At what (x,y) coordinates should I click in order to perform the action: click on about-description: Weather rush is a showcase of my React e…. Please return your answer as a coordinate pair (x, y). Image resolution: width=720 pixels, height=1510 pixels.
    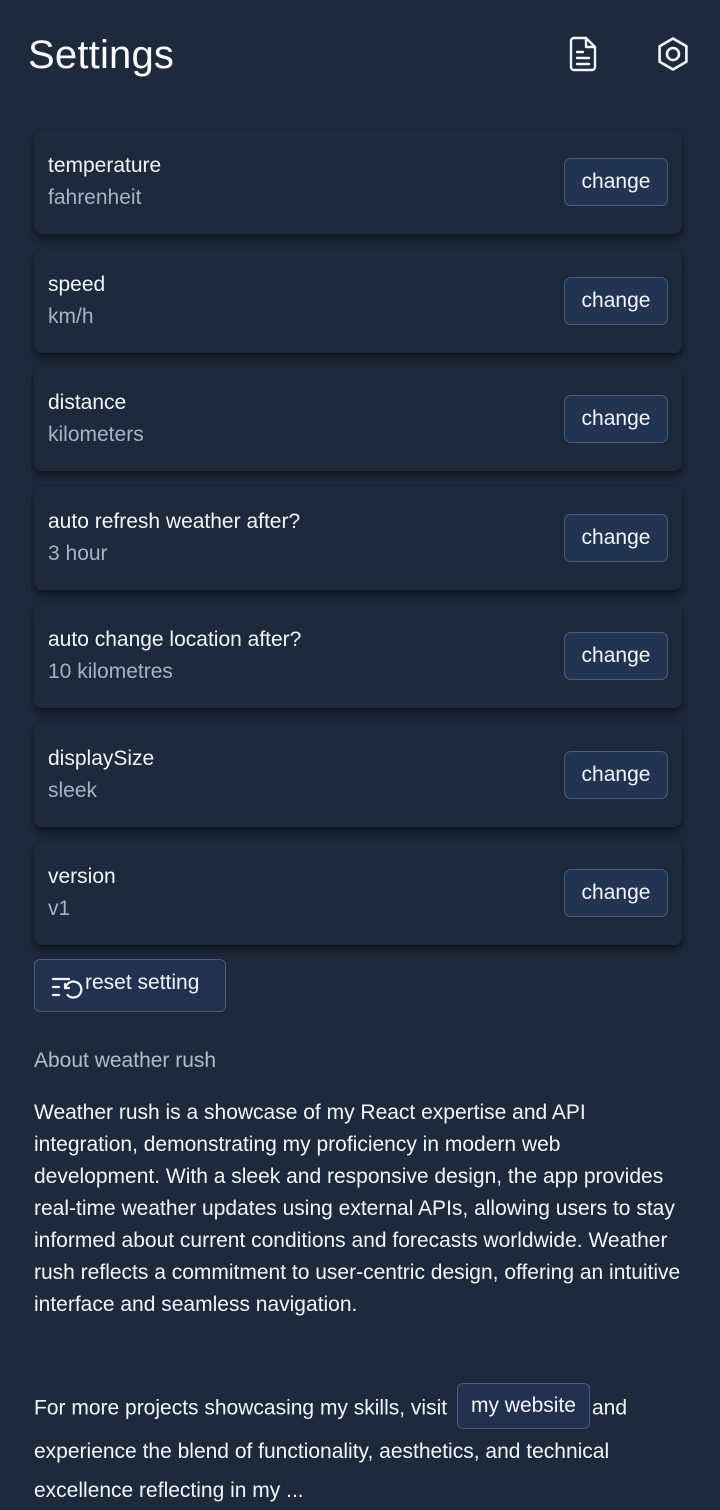
    Looking at the image, I should click on (357, 1208).